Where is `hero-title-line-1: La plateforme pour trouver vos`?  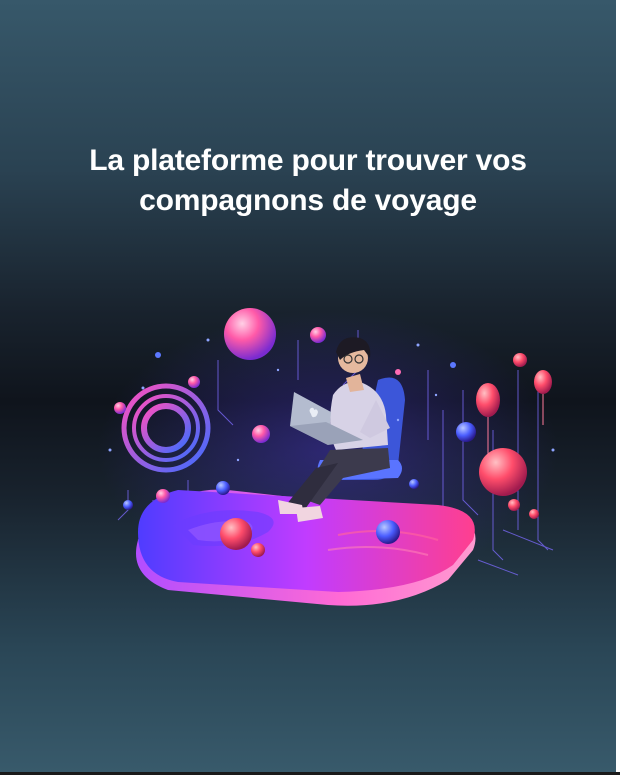 hero-title-line-1: La plateforme pour trouver vos is located at coordinates (308, 160).